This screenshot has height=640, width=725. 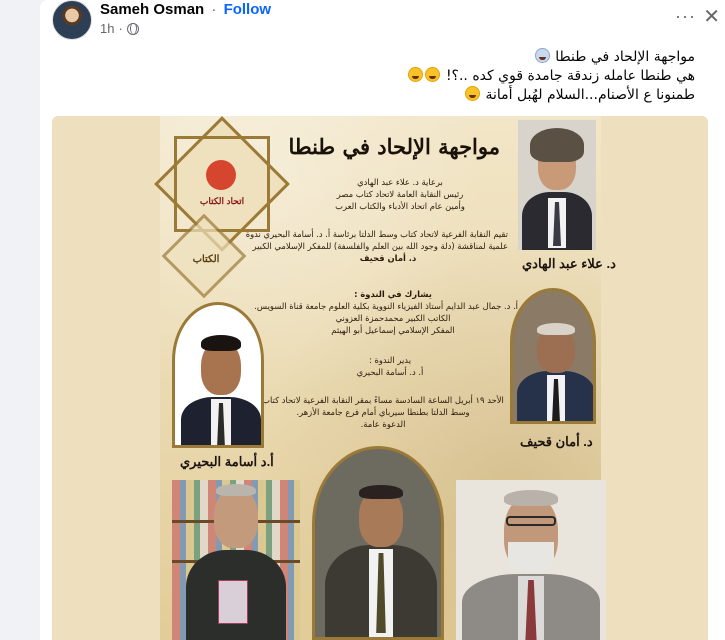 I want to click on screaming-face-icon, so click(x=542, y=55).